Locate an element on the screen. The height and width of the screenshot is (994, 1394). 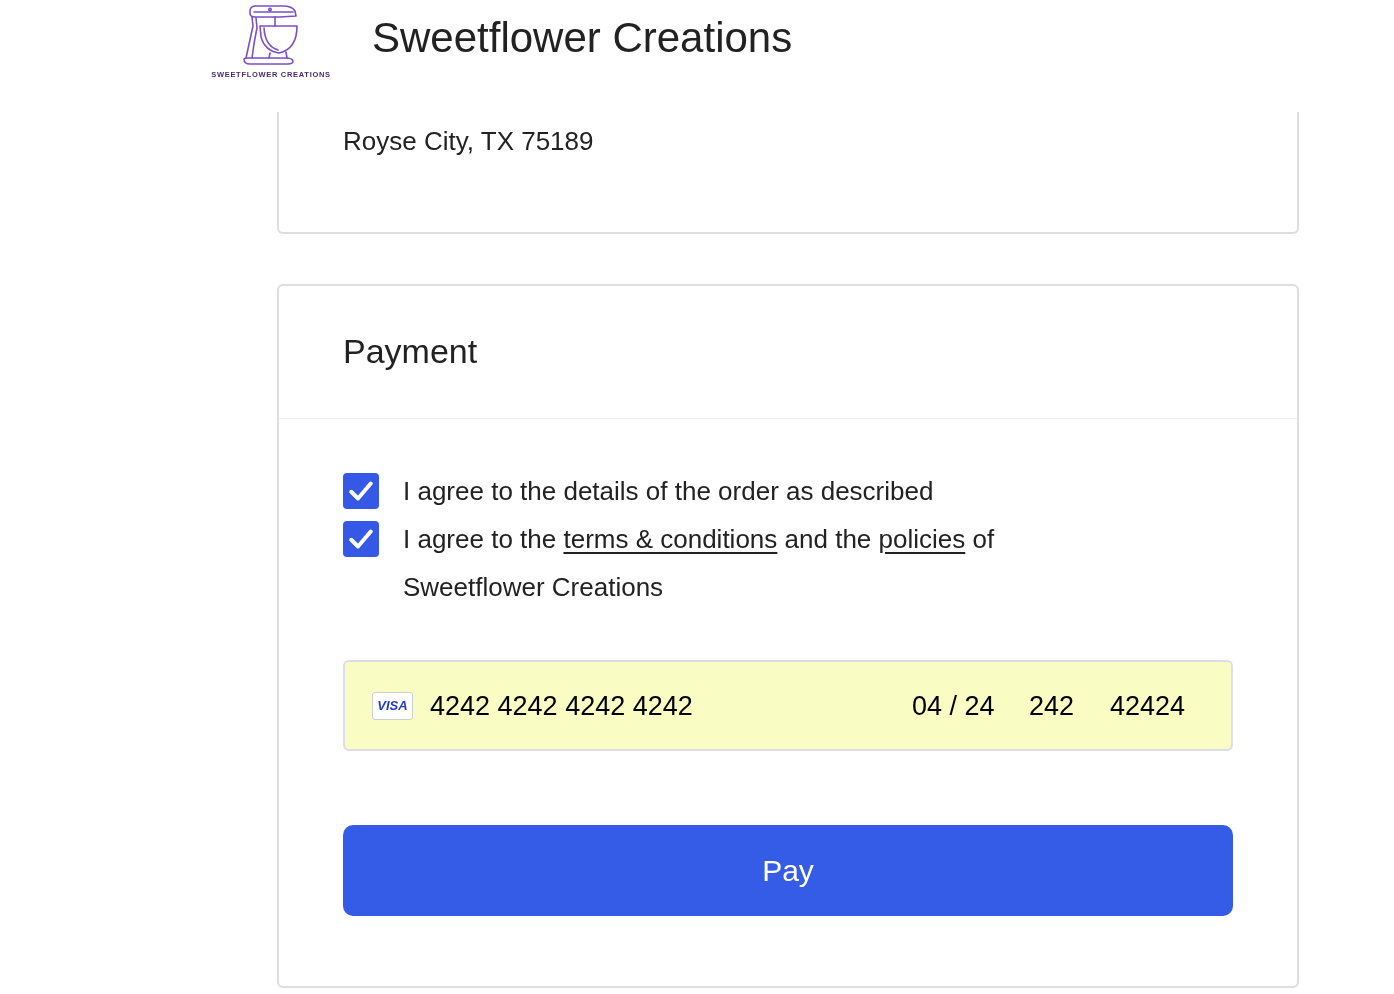
expiry-input: 04 / 24 is located at coordinates (962, 705).